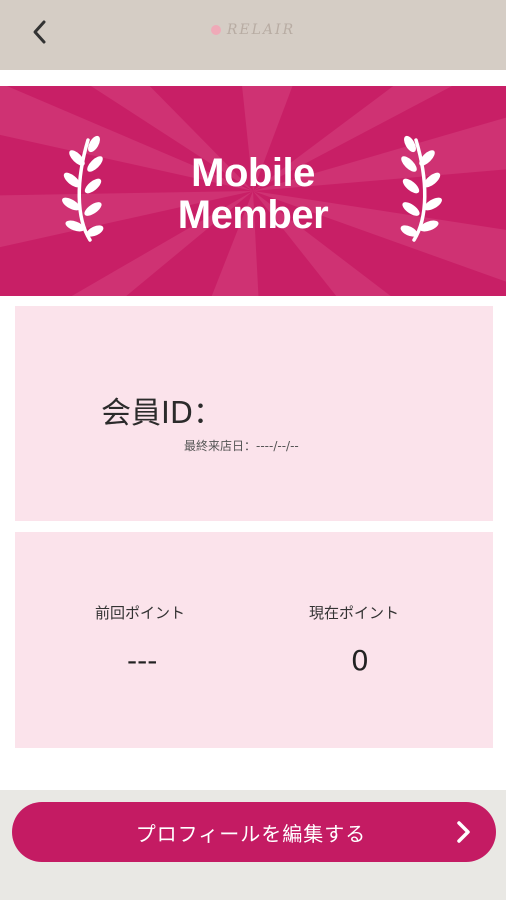  I want to click on chevron-right-icon, so click(463, 832).